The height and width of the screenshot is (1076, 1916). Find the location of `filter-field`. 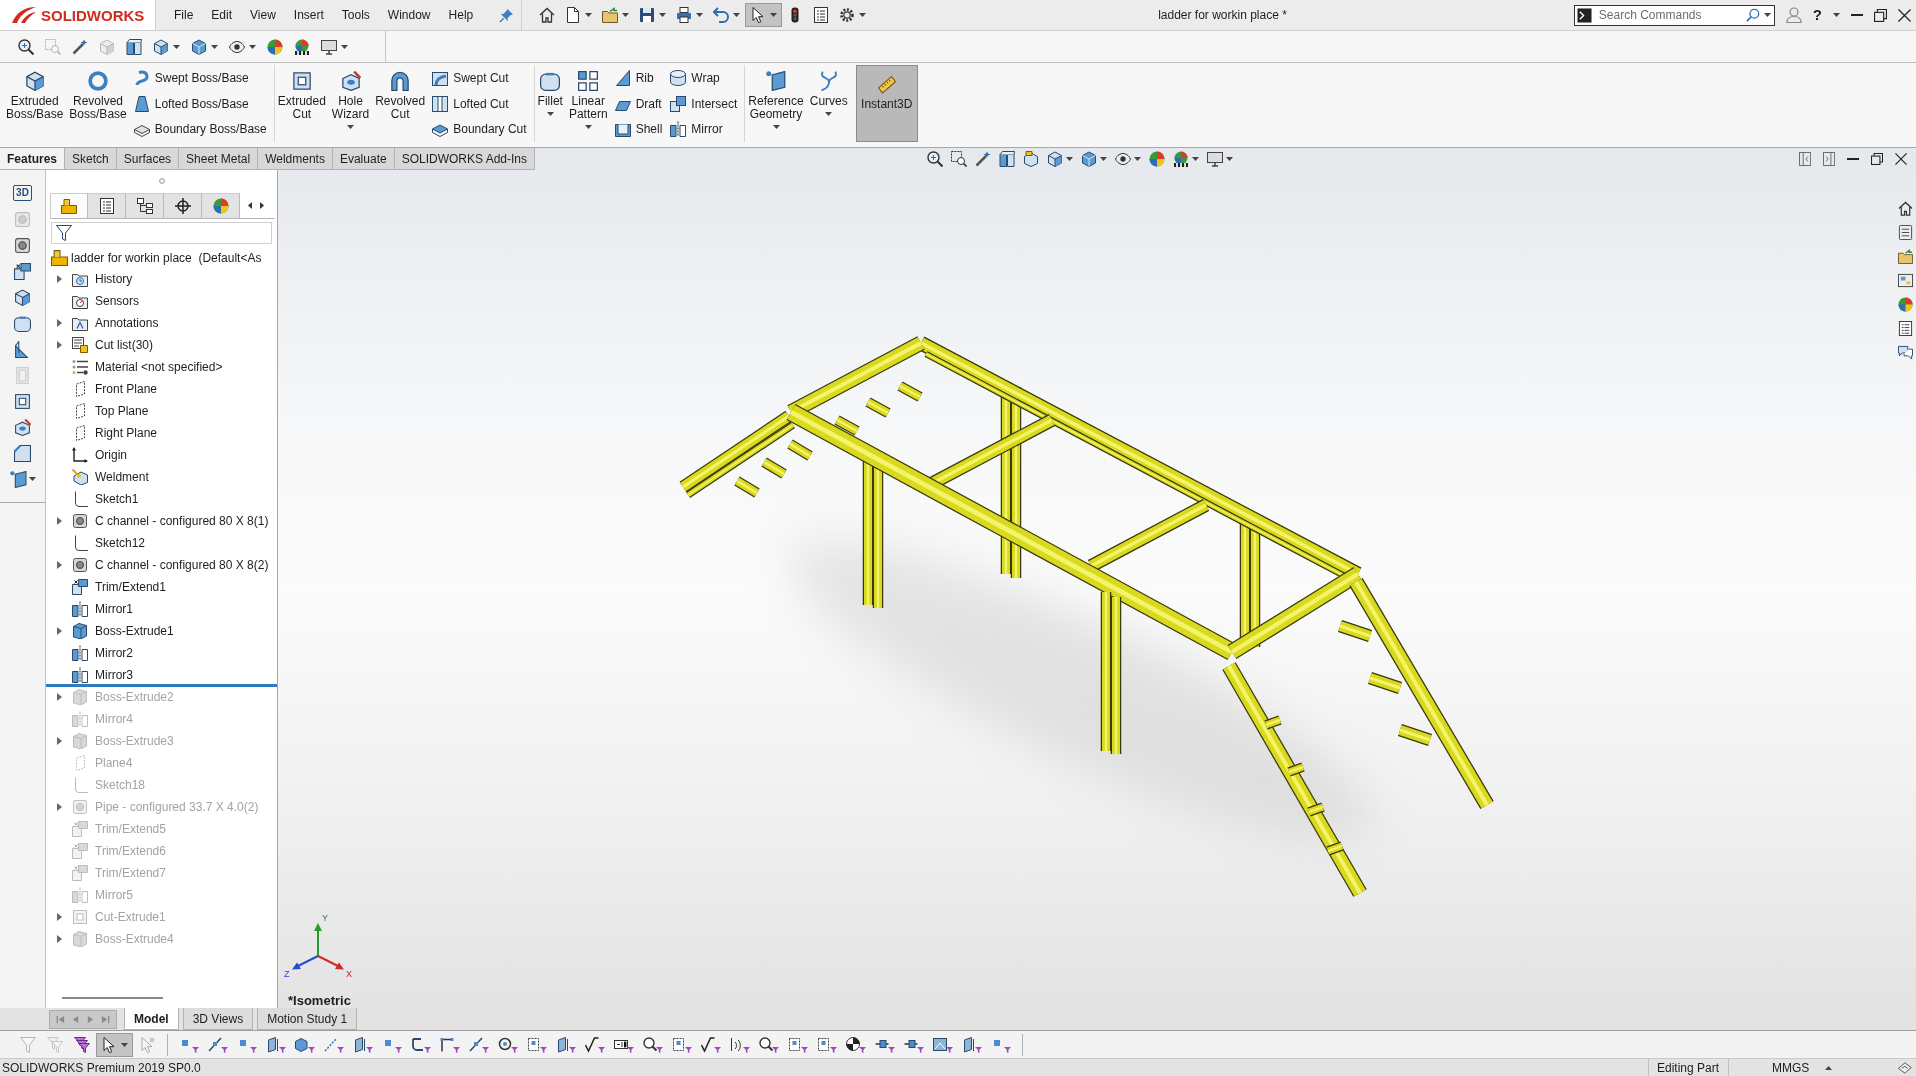

filter-field is located at coordinates (161, 233).